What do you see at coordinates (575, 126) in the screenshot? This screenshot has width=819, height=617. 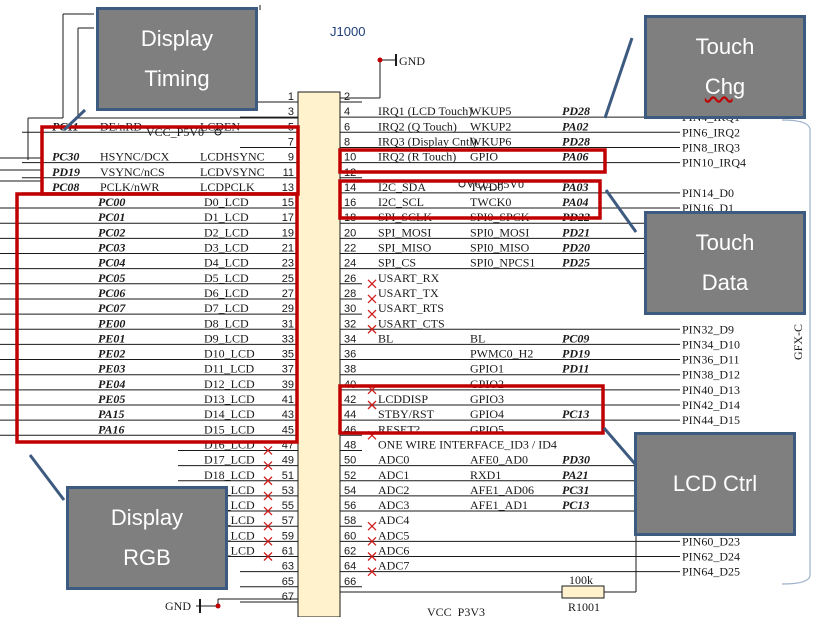 I see `right-pin-port: PA02` at bounding box center [575, 126].